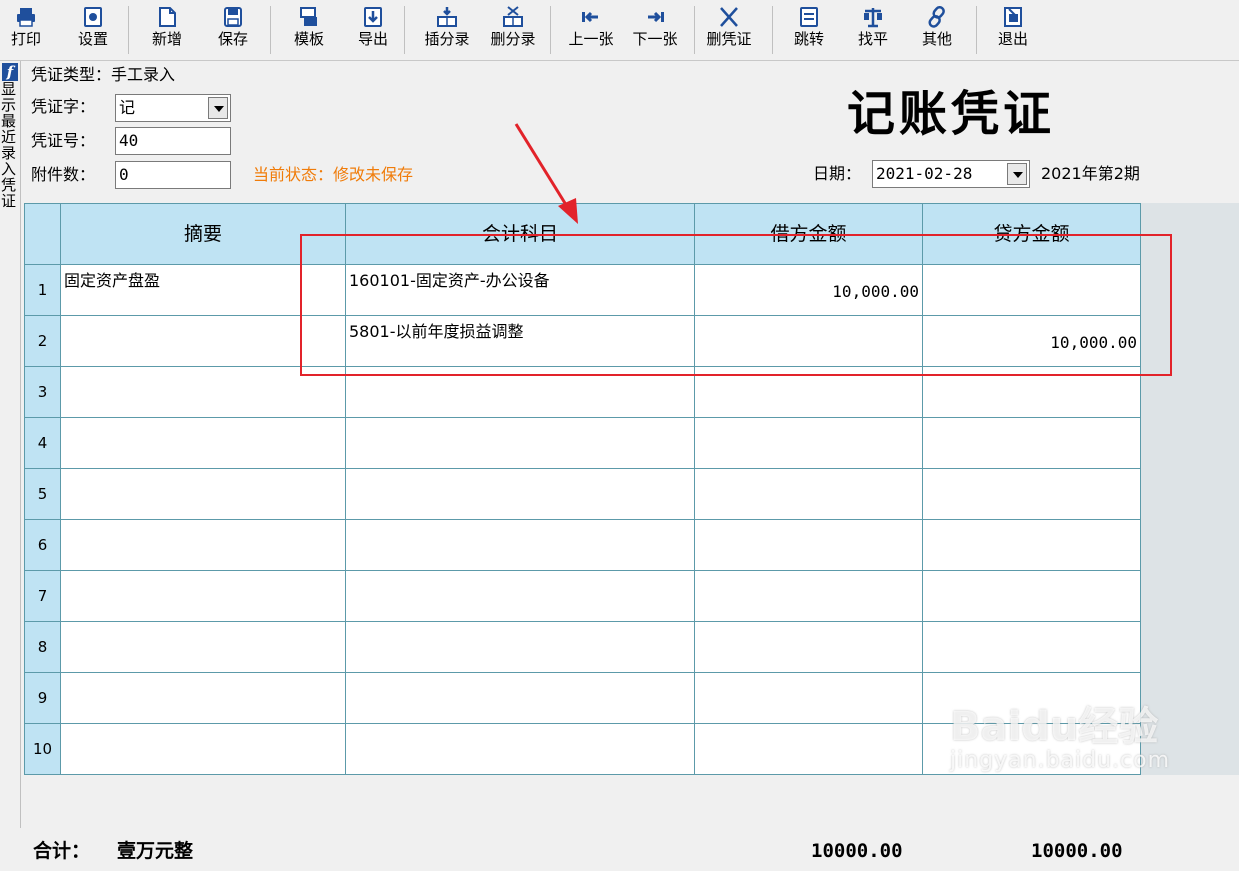 The image size is (1239, 871). What do you see at coordinates (513, 30) in the screenshot?
I see `toolbar-button-7: 删分录` at bounding box center [513, 30].